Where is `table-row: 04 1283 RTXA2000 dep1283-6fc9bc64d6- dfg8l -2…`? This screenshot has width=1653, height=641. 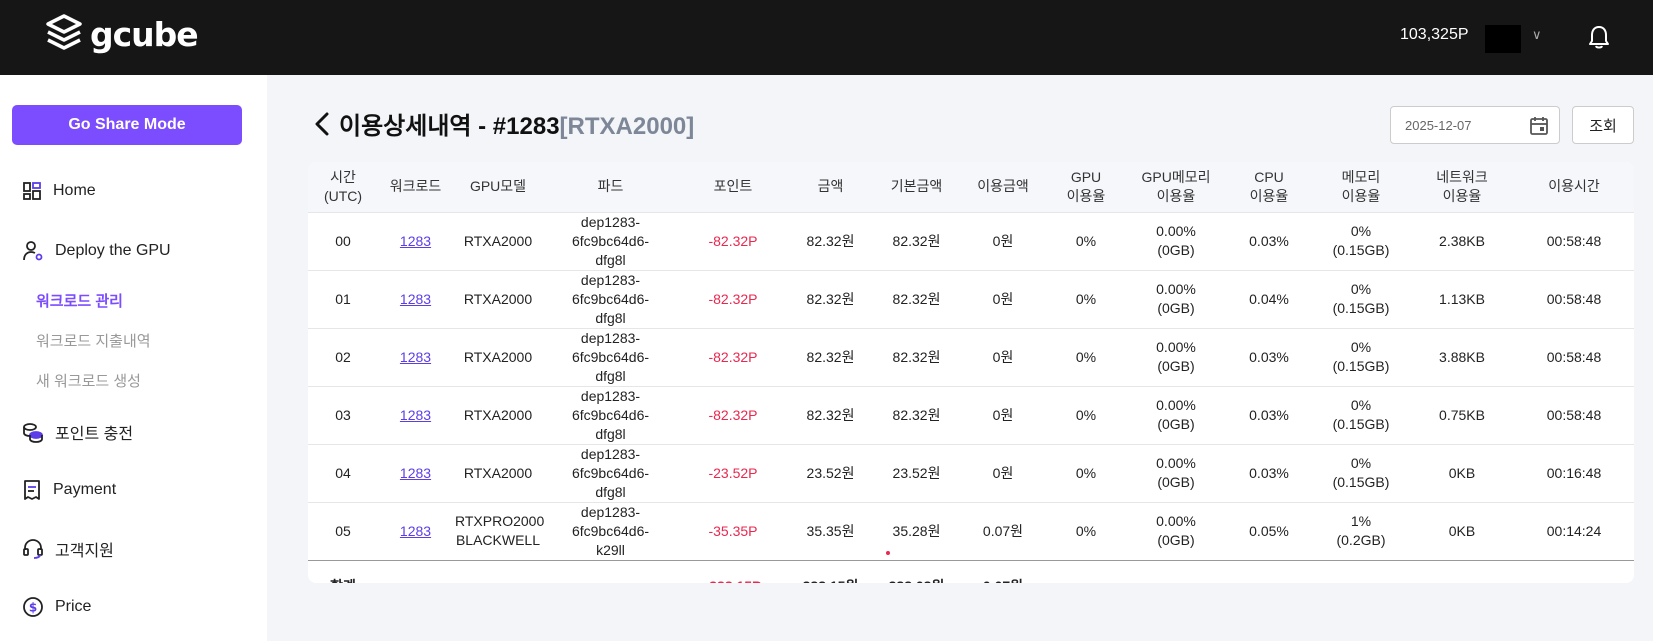 table-row: 04 1283 RTXA2000 dep1283-6fc9bc64d6- dfg8l -2… is located at coordinates (971, 473).